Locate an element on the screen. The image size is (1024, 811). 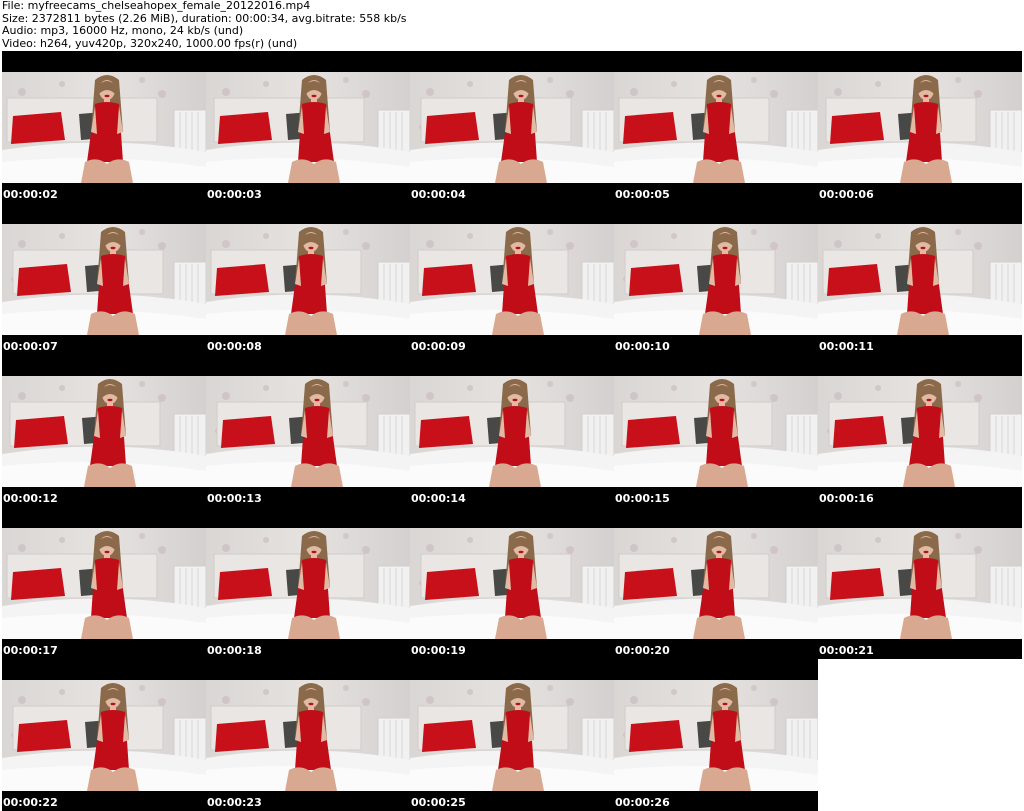
thumbnail-cell: 00:00:13 is located at coordinates (308, 441).